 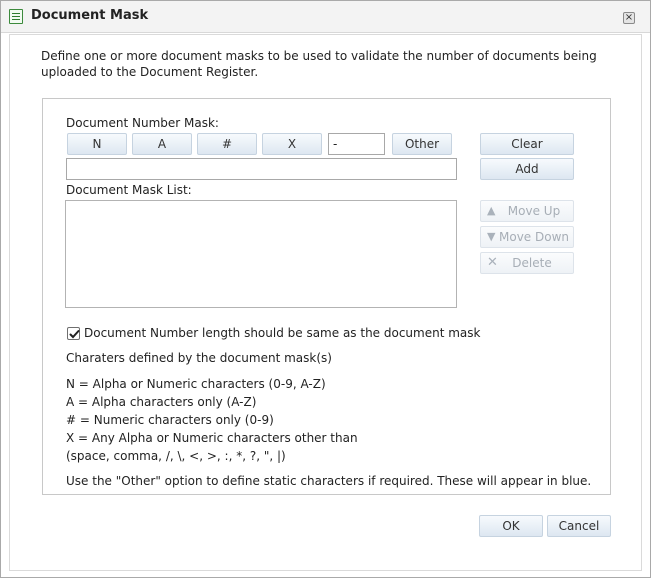 What do you see at coordinates (491, 236) in the screenshot?
I see `arrow-down-icon: ▼` at bounding box center [491, 236].